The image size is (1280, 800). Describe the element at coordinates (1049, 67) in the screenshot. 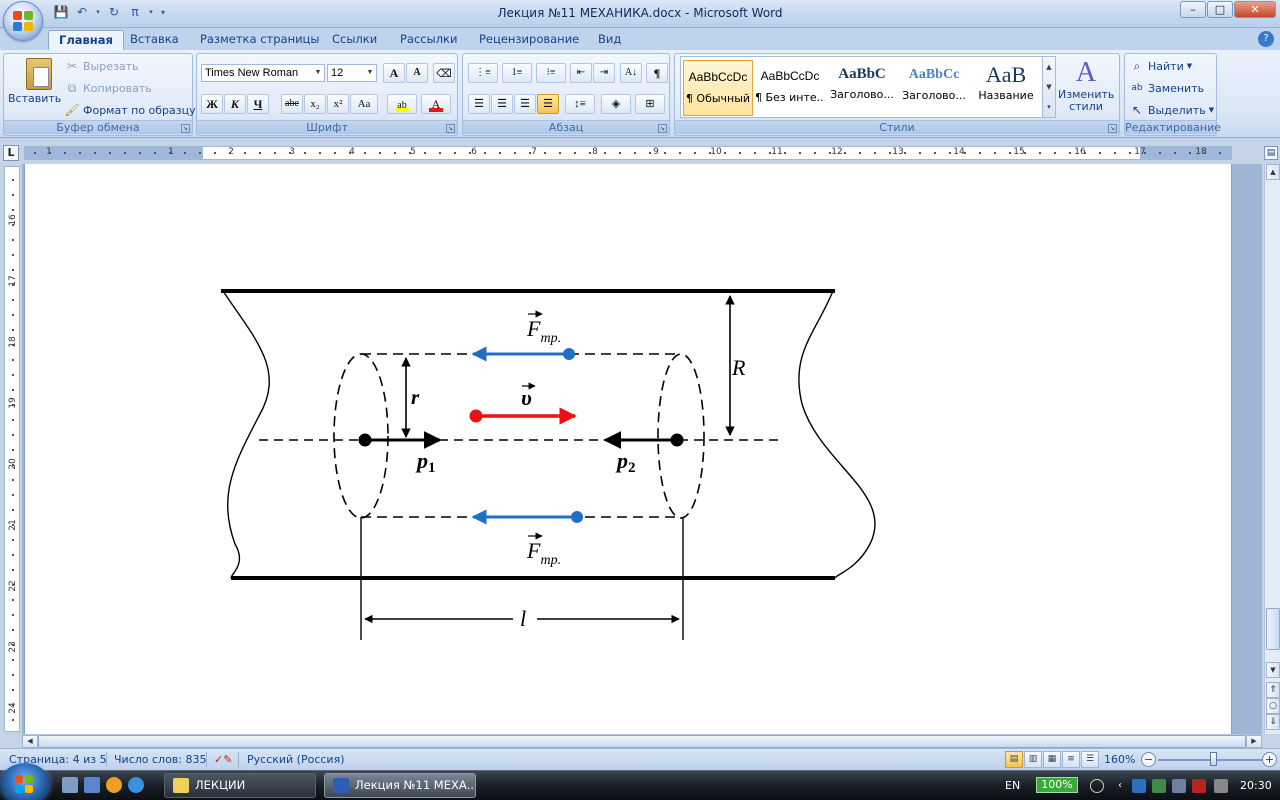

I see `gallery-up-icon: ▲` at that location.